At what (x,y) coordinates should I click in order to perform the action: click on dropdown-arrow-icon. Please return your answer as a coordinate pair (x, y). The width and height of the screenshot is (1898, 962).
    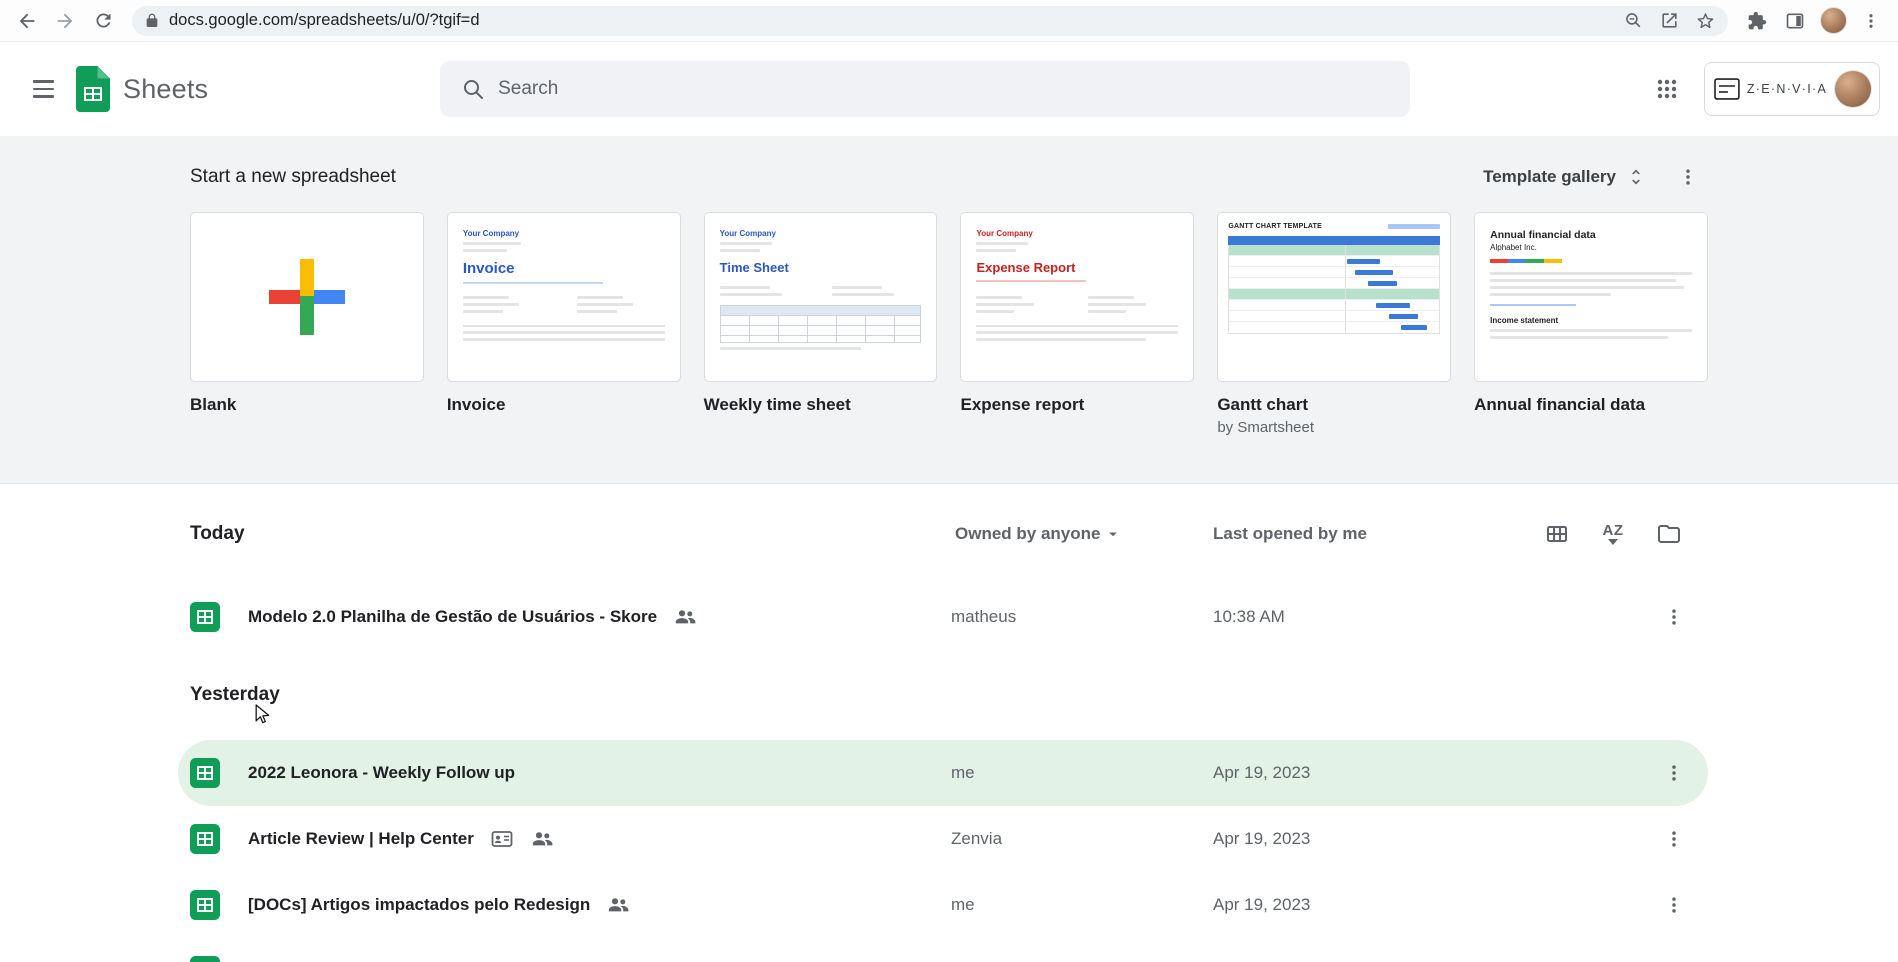
    Looking at the image, I should click on (1113, 534).